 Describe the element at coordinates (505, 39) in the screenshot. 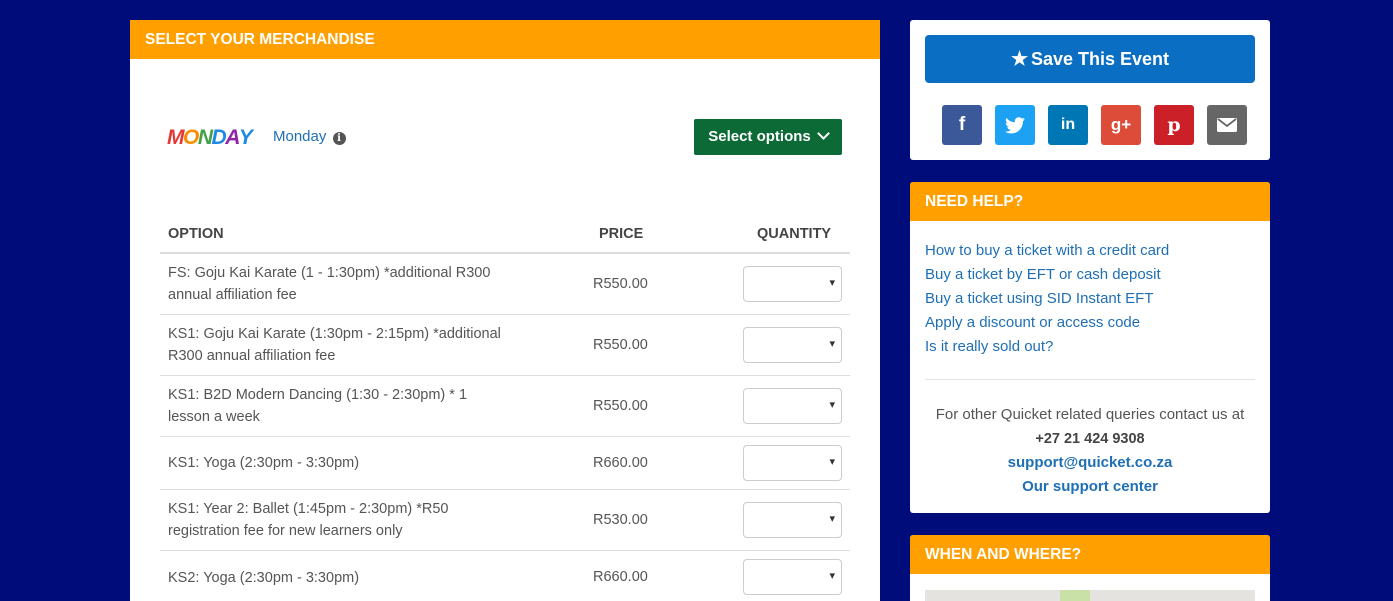

I see `merchandise-header: SELECT YOUR MERCHANDISE` at that location.